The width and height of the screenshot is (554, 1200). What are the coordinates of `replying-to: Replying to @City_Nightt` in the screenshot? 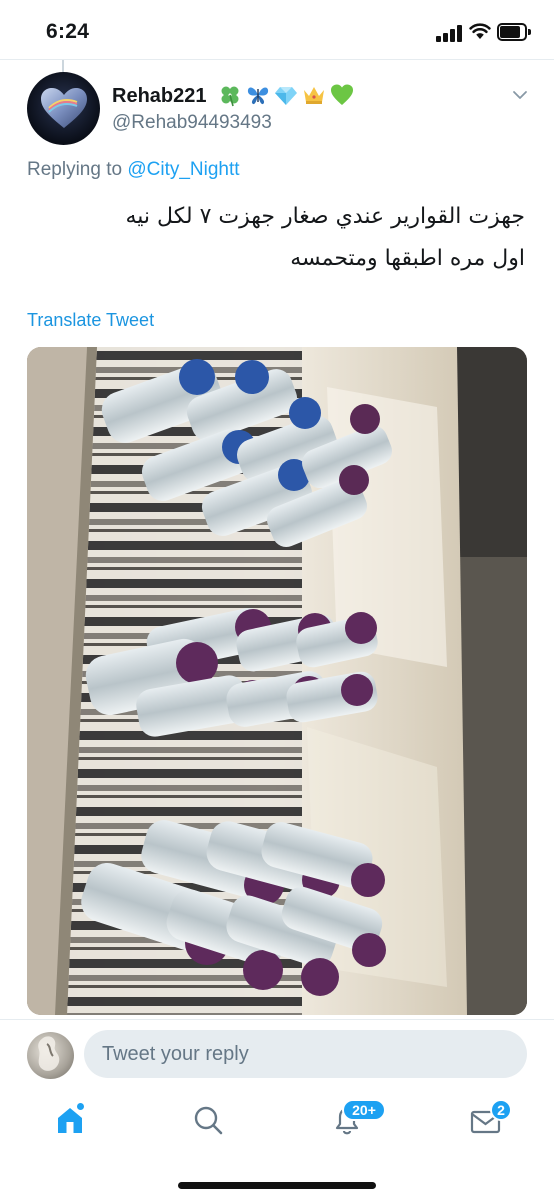 It's located at (133, 170).